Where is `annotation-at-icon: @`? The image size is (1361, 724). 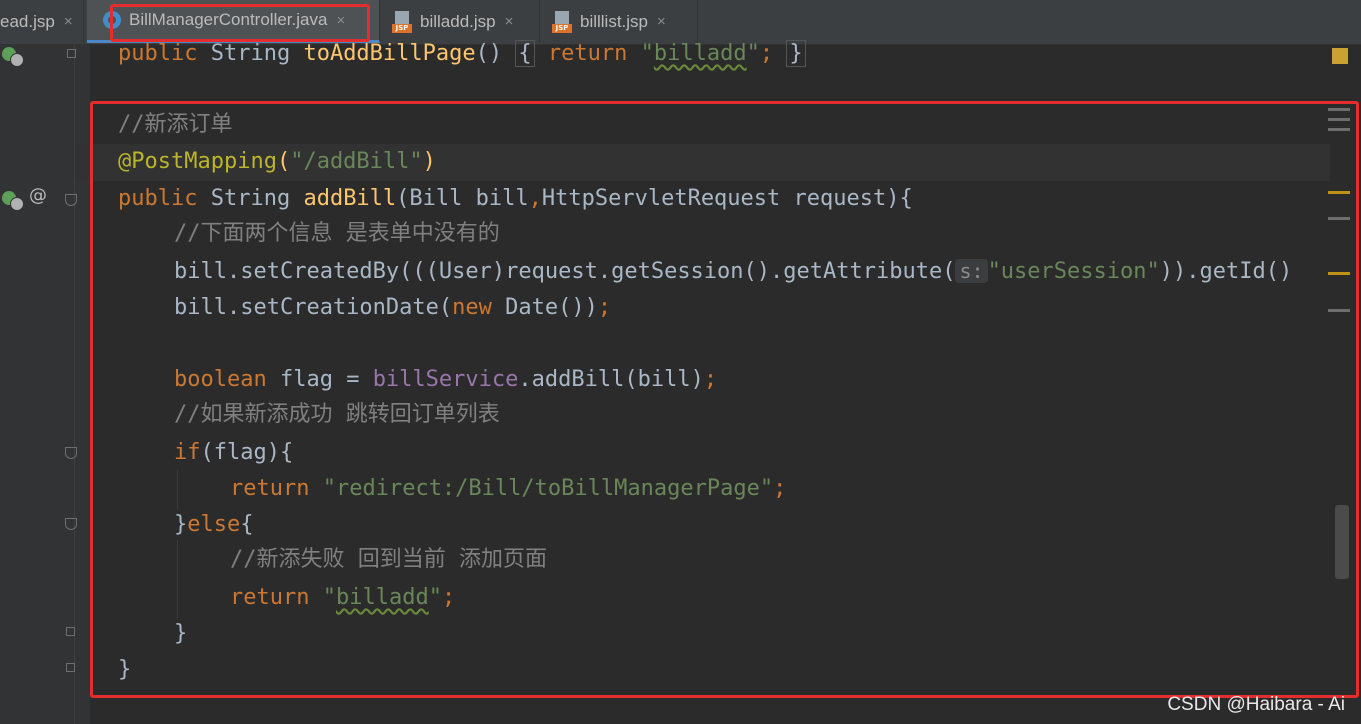
annotation-at-icon: @ is located at coordinates (38, 195).